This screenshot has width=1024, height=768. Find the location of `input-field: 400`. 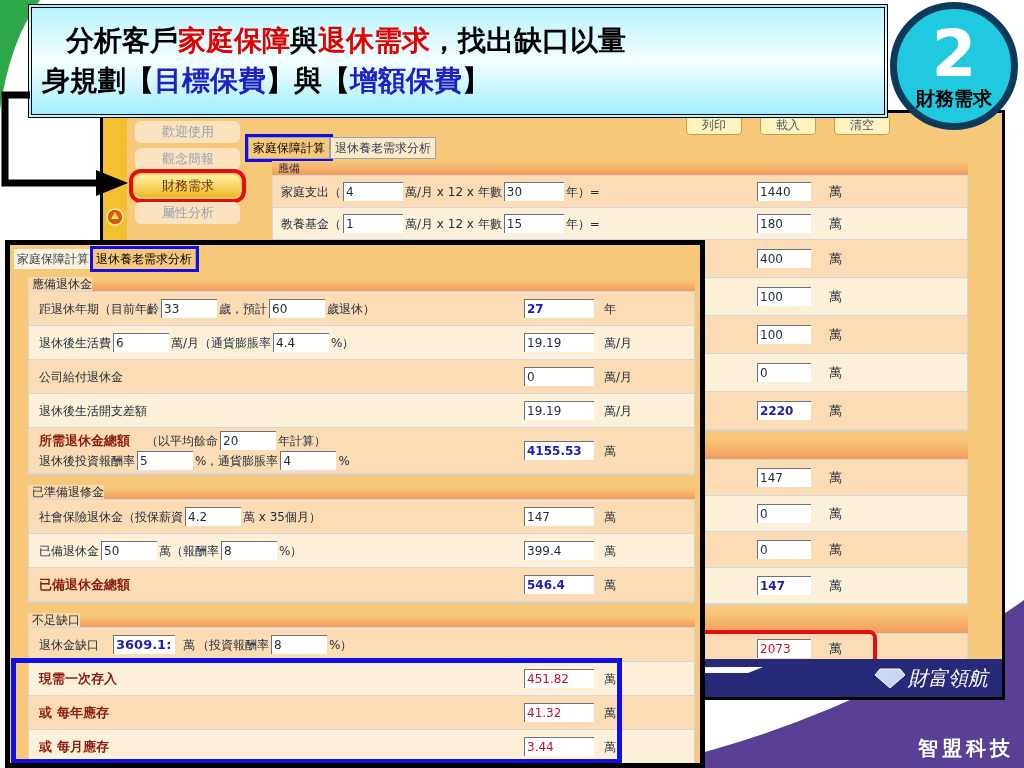

input-field: 400 is located at coordinates (784, 258).